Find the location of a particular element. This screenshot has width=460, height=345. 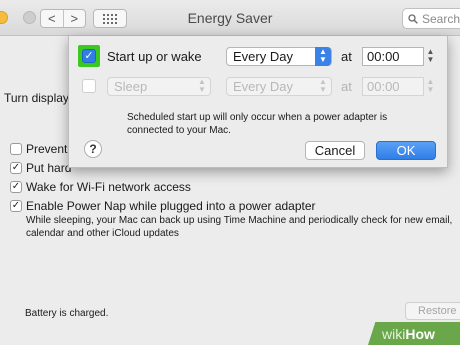

wikihow-watermark: wiki How is located at coordinates (414, 333).